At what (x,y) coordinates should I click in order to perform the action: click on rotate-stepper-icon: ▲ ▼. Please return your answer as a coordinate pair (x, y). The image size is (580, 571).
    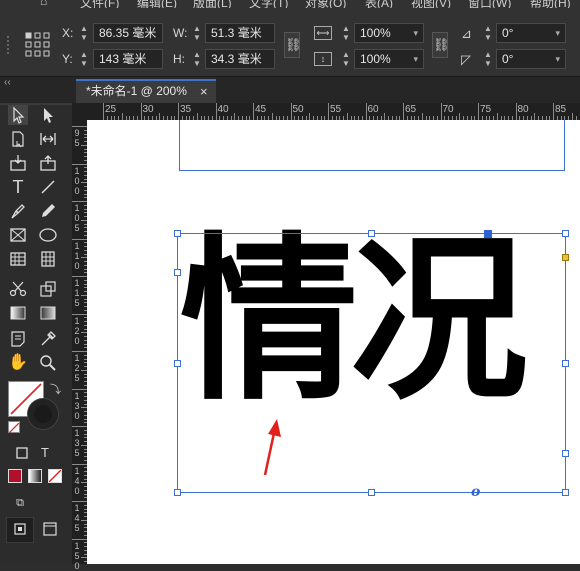
    Looking at the image, I should click on (488, 60).